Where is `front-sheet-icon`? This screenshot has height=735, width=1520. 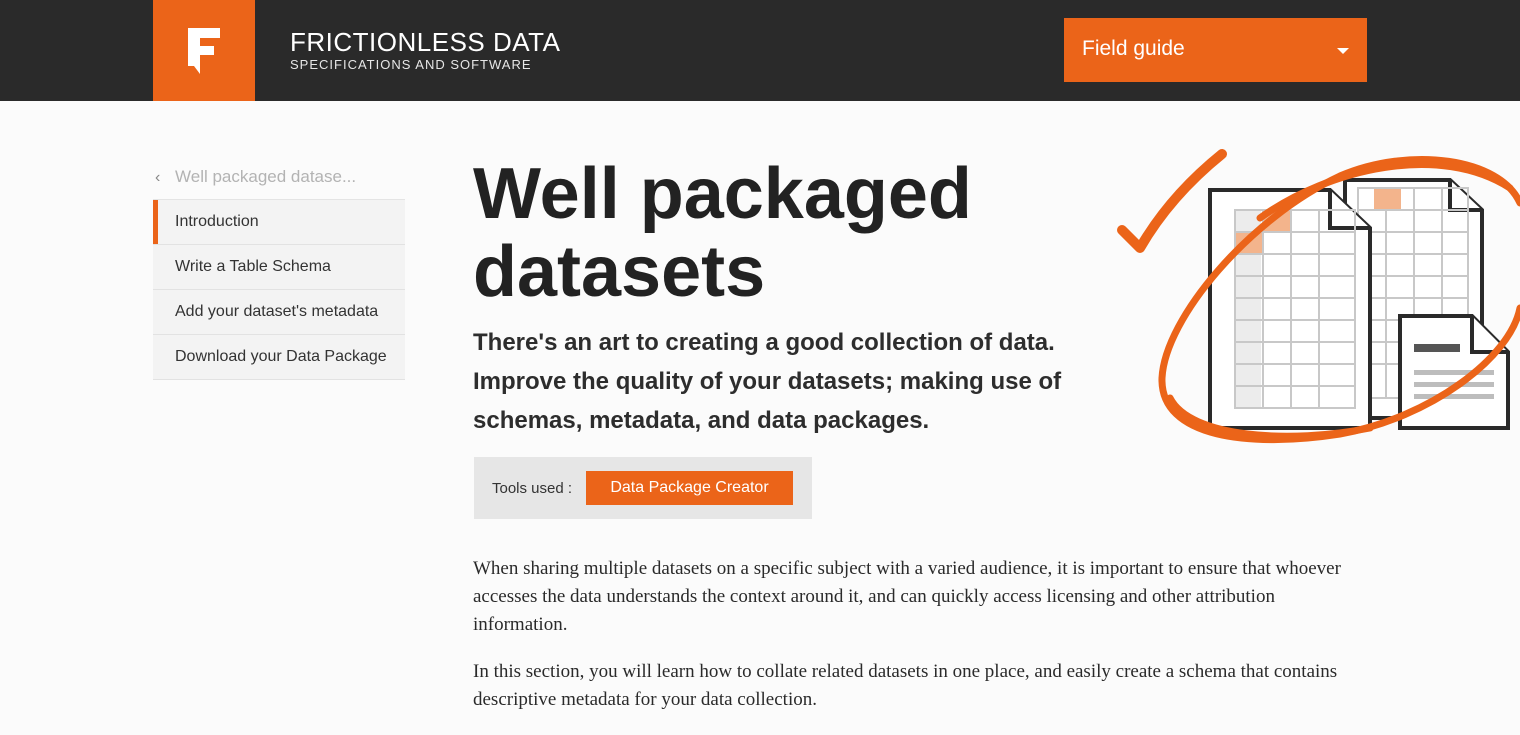 front-sheet-icon is located at coordinates (1290, 309).